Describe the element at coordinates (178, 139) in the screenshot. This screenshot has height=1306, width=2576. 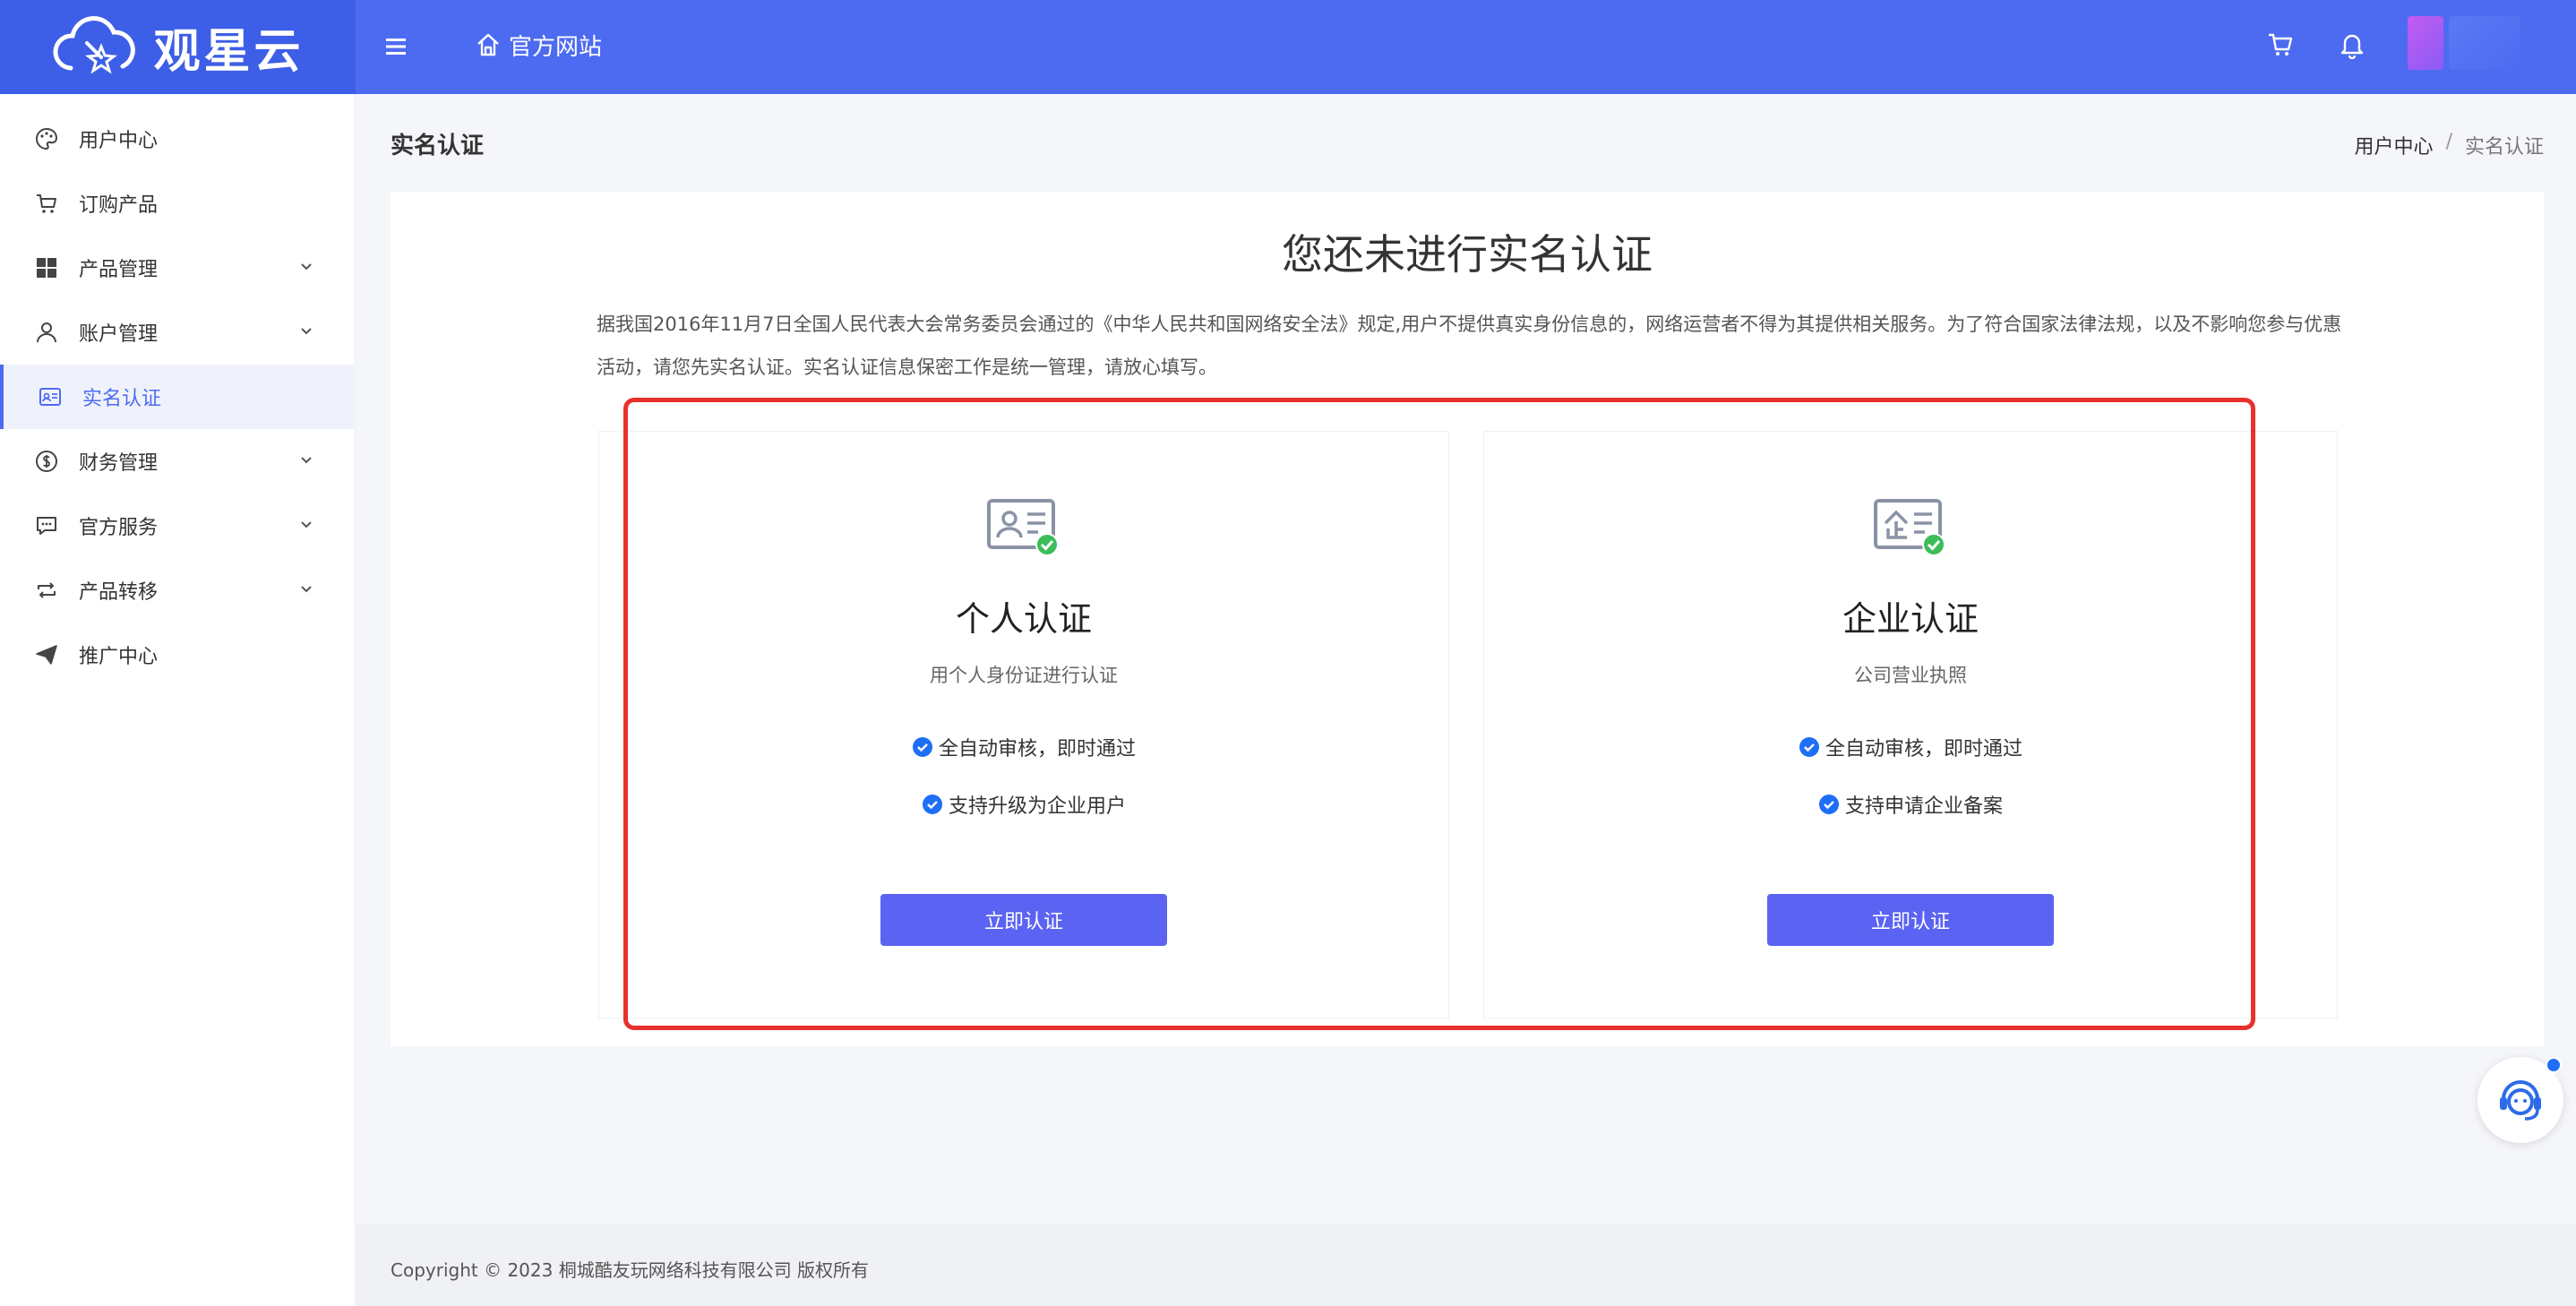
I see `sidebar-item-user-center: 用户中心` at that location.